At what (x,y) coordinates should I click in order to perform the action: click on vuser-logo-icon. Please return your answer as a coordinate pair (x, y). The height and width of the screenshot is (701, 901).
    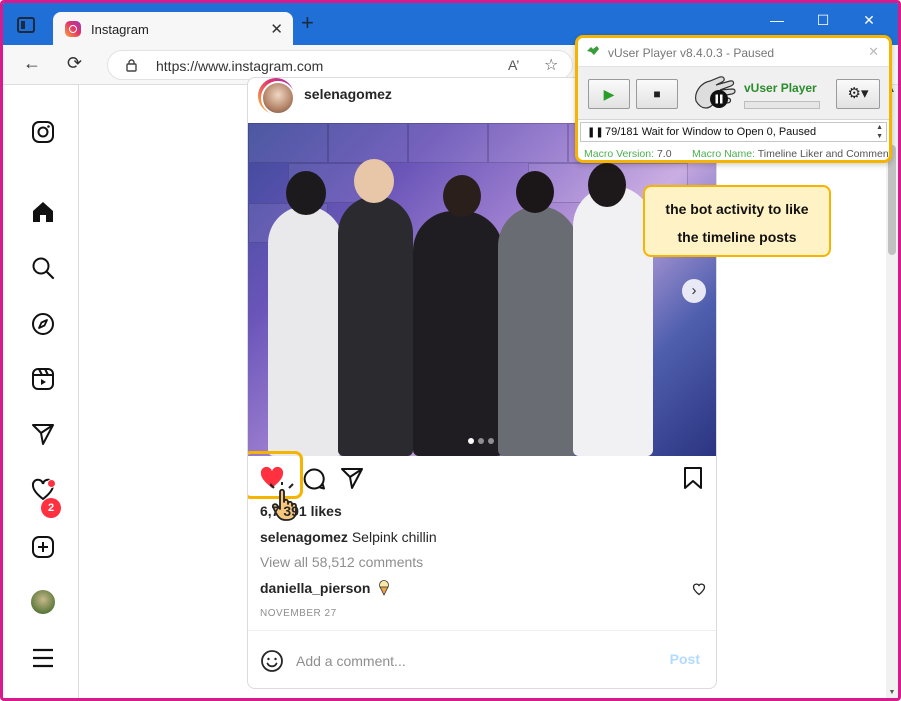
    Looking at the image, I should click on (593, 50).